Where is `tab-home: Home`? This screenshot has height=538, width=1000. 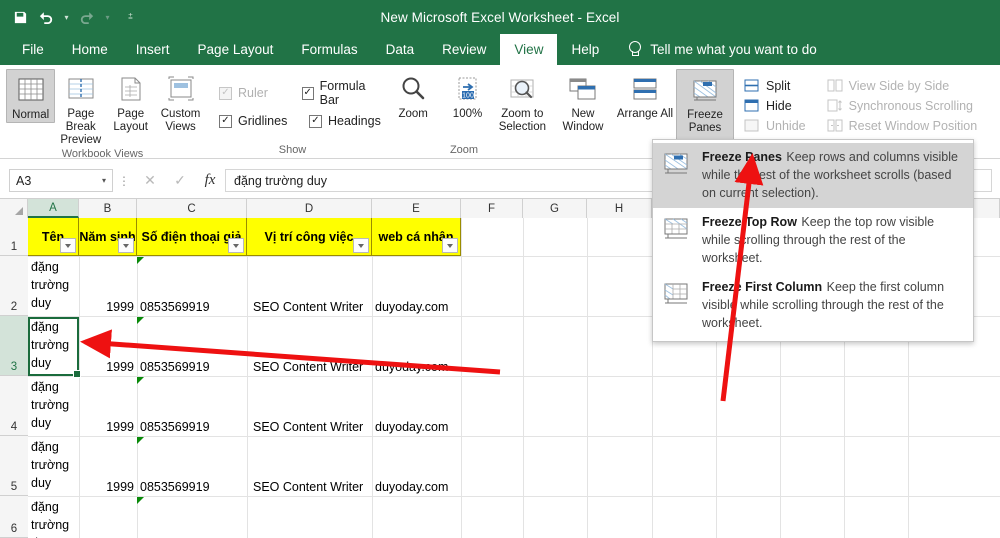
tab-home: Home is located at coordinates (90, 49).